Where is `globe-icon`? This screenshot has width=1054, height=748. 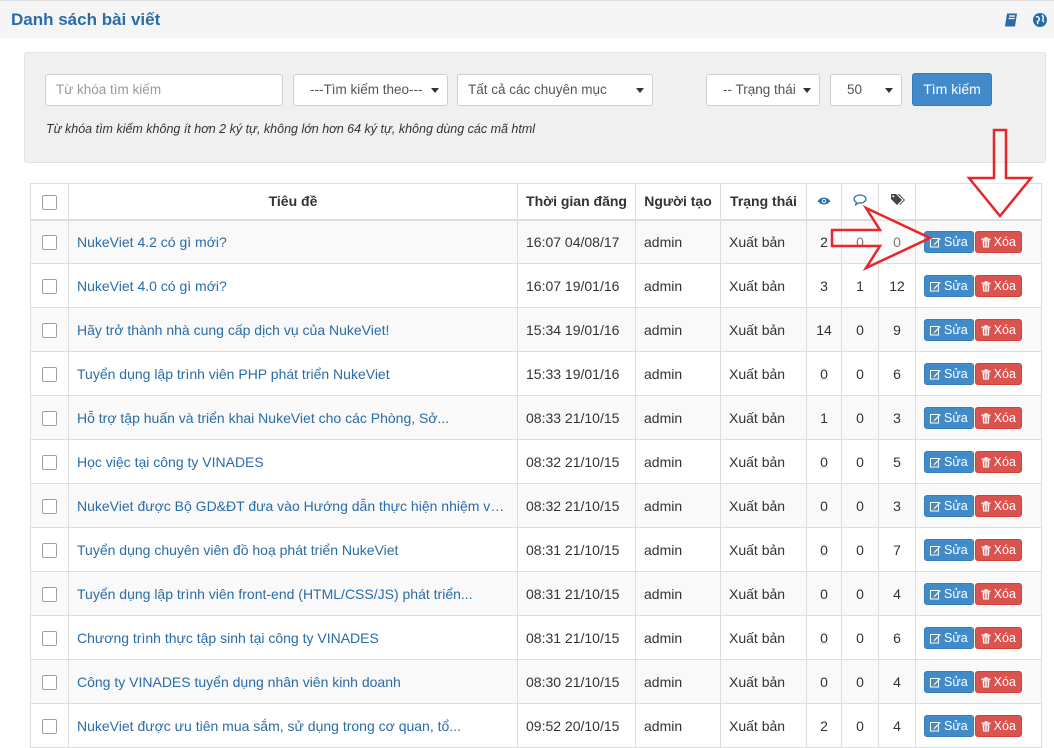
globe-icon is located at coordinates (1040, 20).